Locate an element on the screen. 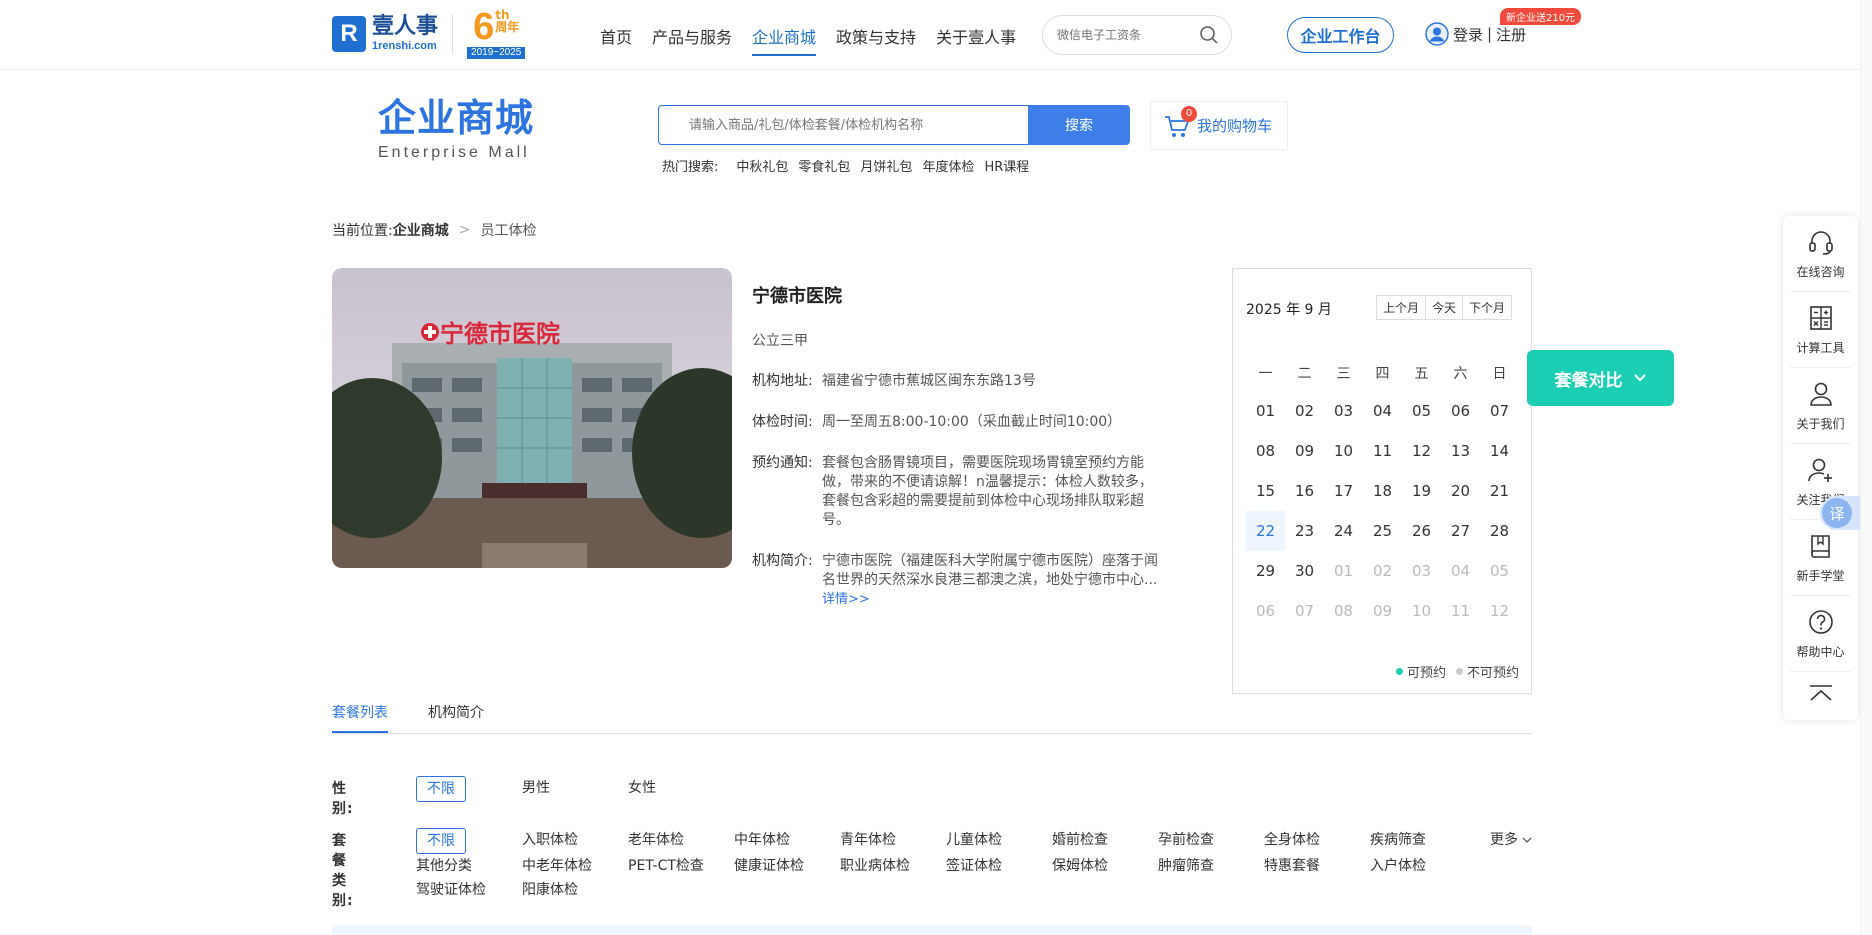 Image resolution: width=1872 pixels, height=935 pixels. package-option: 入职体检 is located at coordinates (575, 840).